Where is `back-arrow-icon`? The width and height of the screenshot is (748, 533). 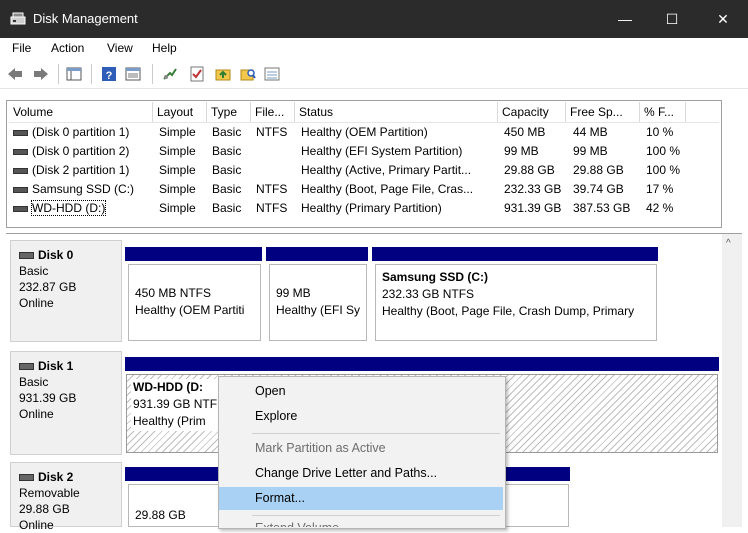
back-arrow-icon is located at coordinates (15, 74).